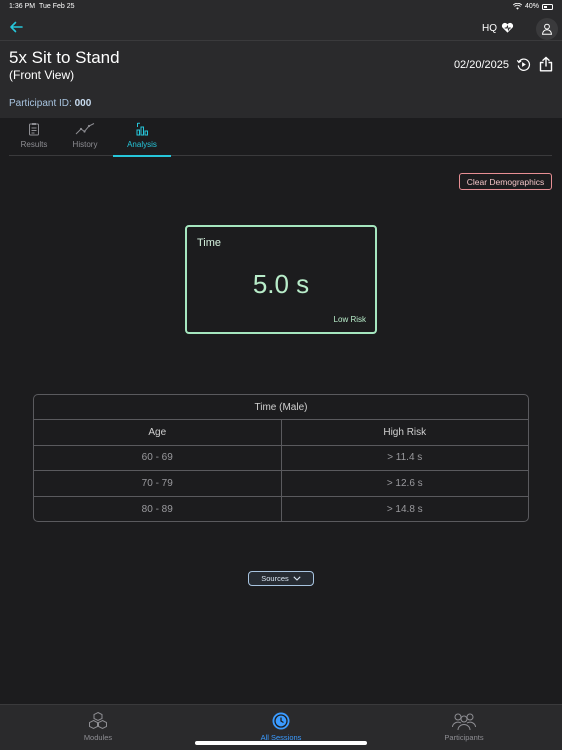 This screenshot has height=750, width=562. I want to click on active-tab-indicator, so click(142, 156).